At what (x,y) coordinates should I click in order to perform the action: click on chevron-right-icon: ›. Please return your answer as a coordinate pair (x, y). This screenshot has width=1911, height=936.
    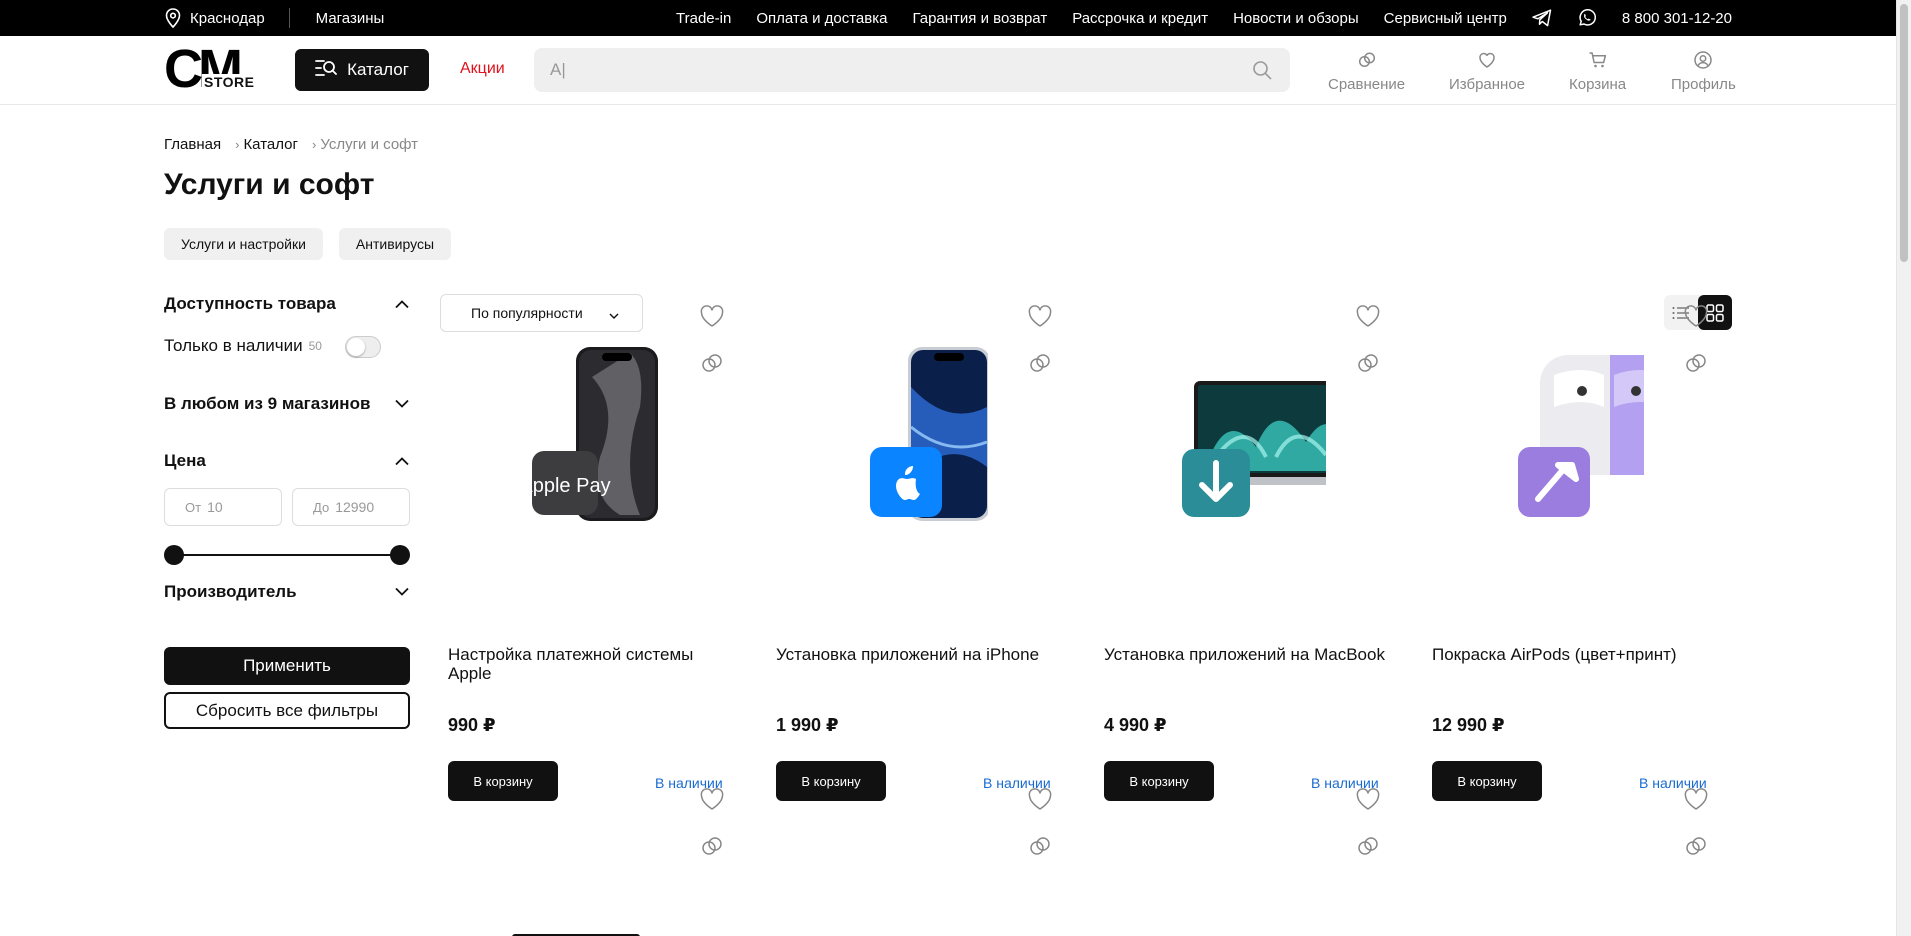
    Looking at the image, I should click on (237, 144).